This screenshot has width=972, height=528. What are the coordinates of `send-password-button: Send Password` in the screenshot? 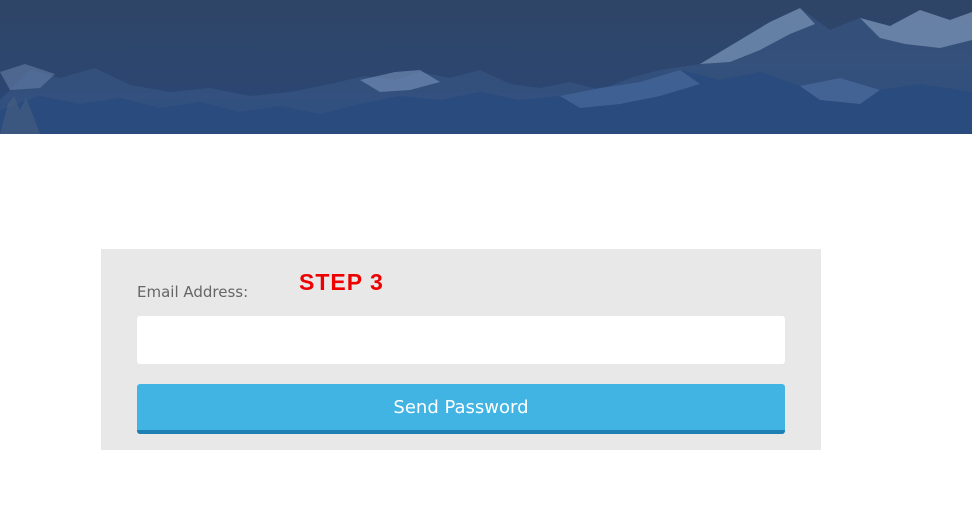 It's located at (461, 409).